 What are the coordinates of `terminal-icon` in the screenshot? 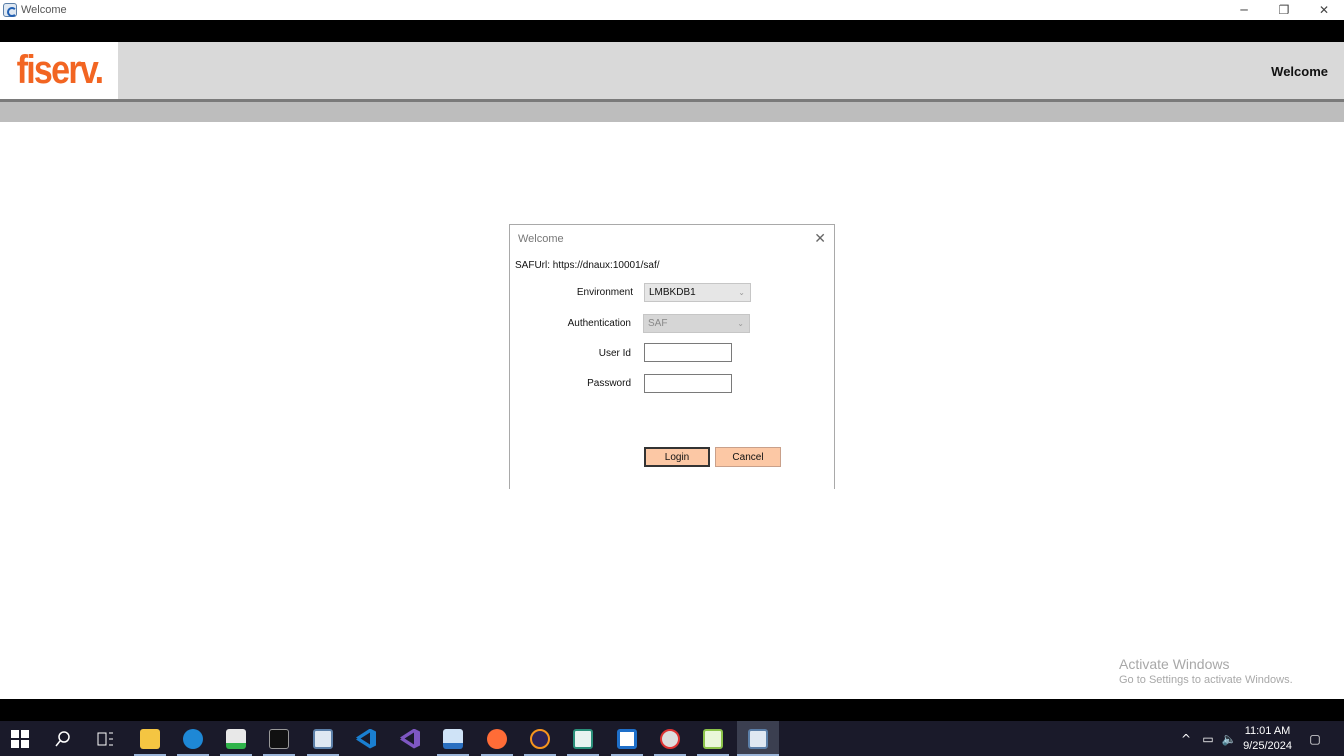 It's located at (279, 738).